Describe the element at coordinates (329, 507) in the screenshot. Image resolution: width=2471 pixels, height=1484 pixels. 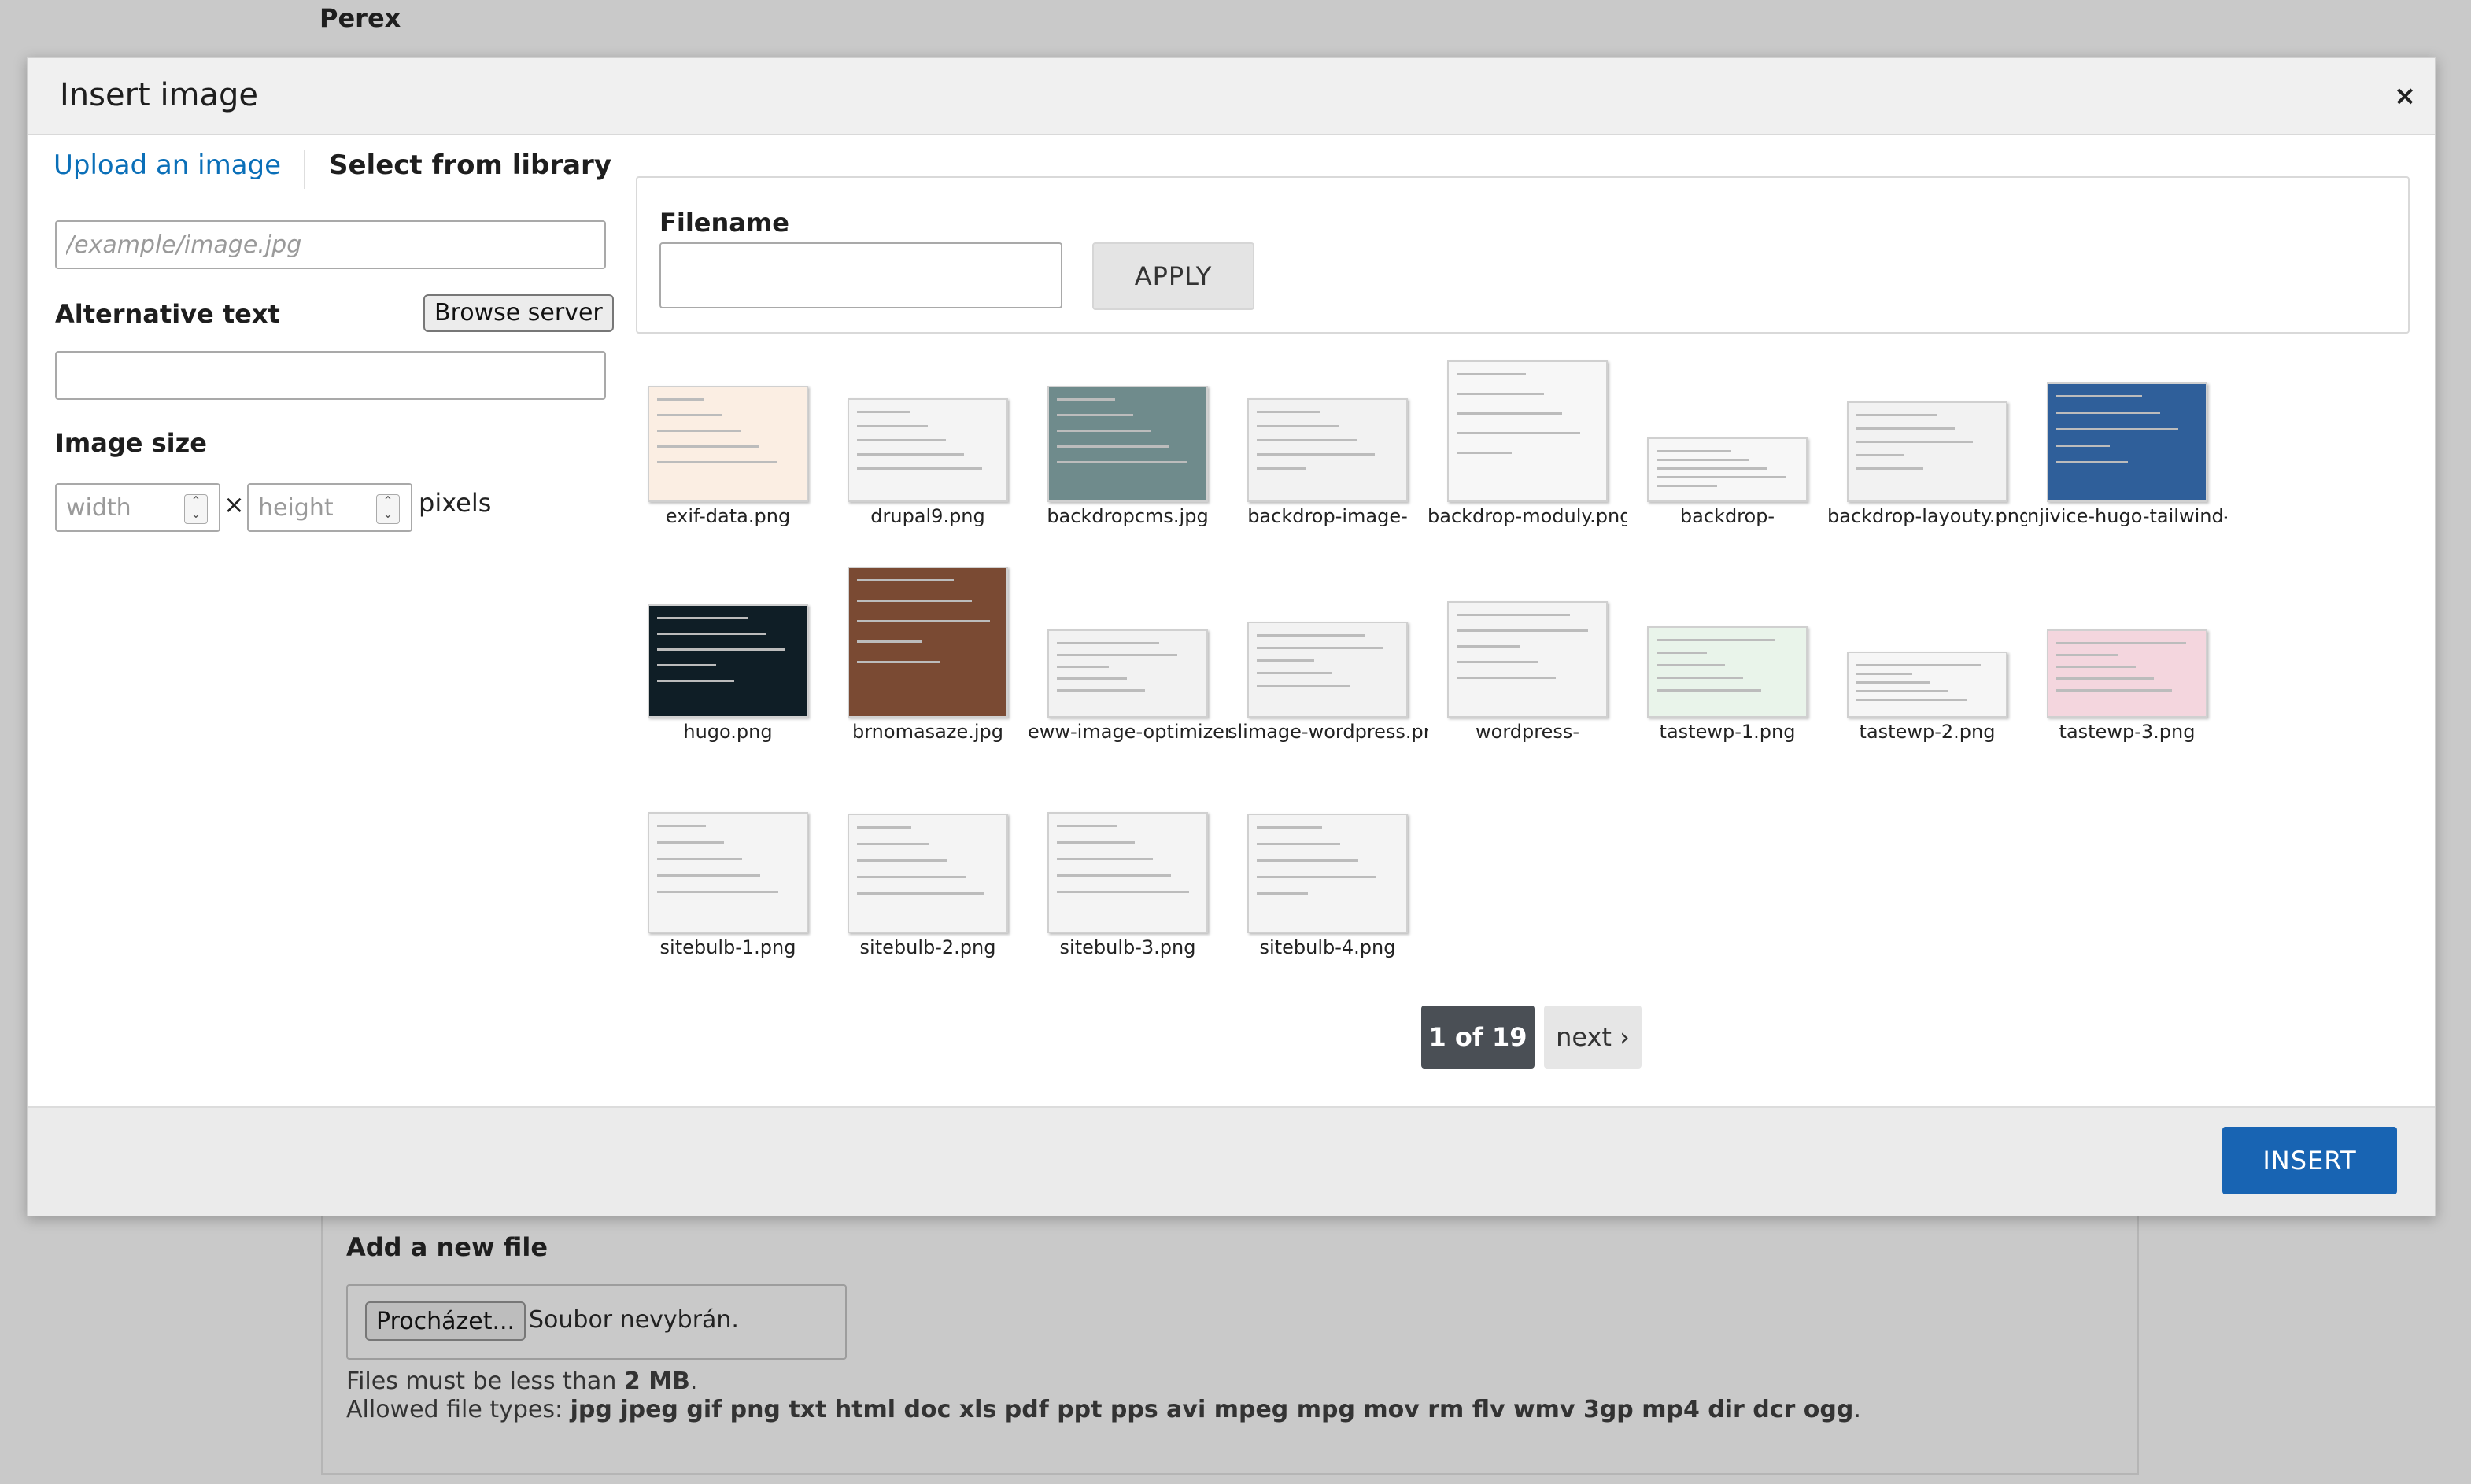
I see `height-input: height ⌃ ⌄` at that location.